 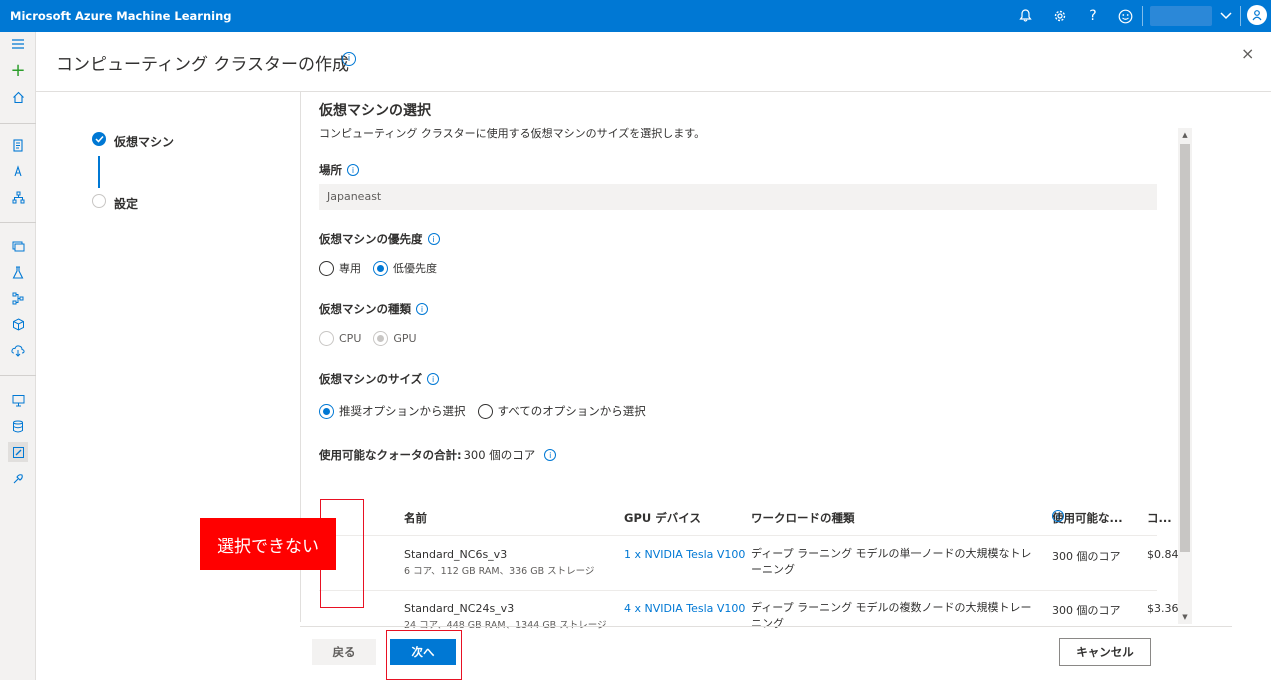 What do you see at coordinates (18, 426) in the screenshot?
I see `datastores-icon` at bounding box center [18, 426].